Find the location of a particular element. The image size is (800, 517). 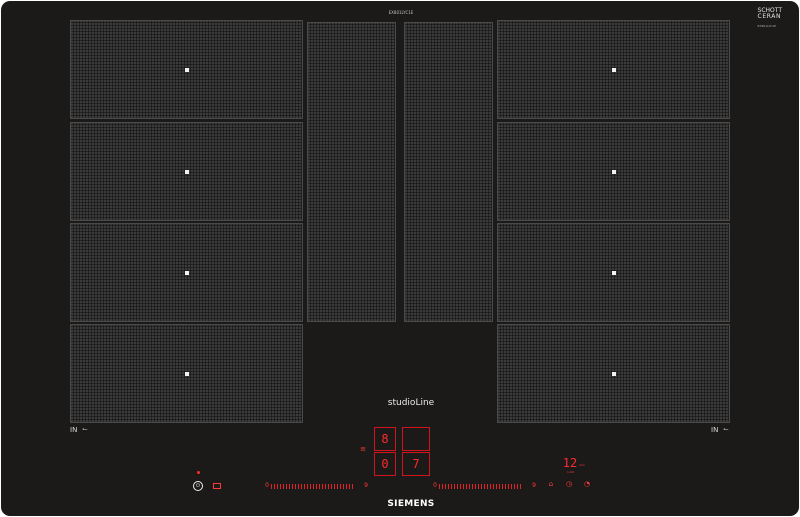

boost-icon: ⌂ is located at coordinates (551, 484).